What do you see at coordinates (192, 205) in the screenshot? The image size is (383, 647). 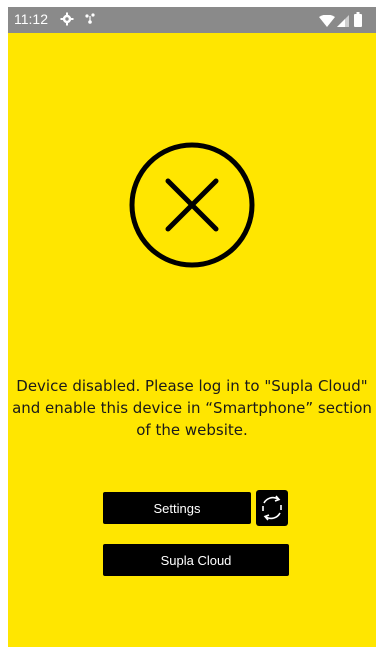 I see `disabled-x-circle-icon` at bounding box center [192, 205].